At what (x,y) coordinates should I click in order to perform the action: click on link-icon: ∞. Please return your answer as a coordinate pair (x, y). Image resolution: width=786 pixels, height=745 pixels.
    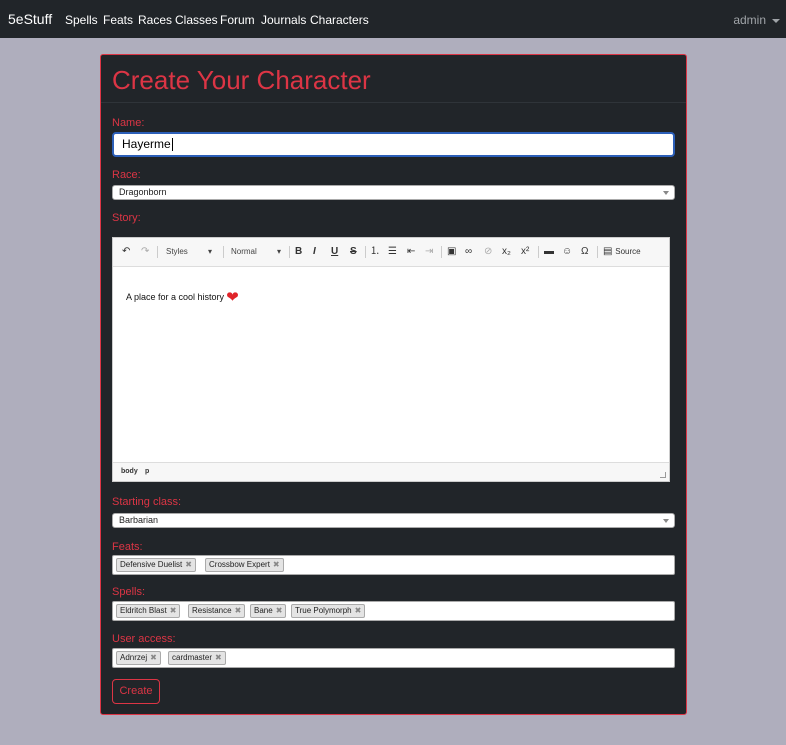
    Looking at the image, I should click on (468, 252).